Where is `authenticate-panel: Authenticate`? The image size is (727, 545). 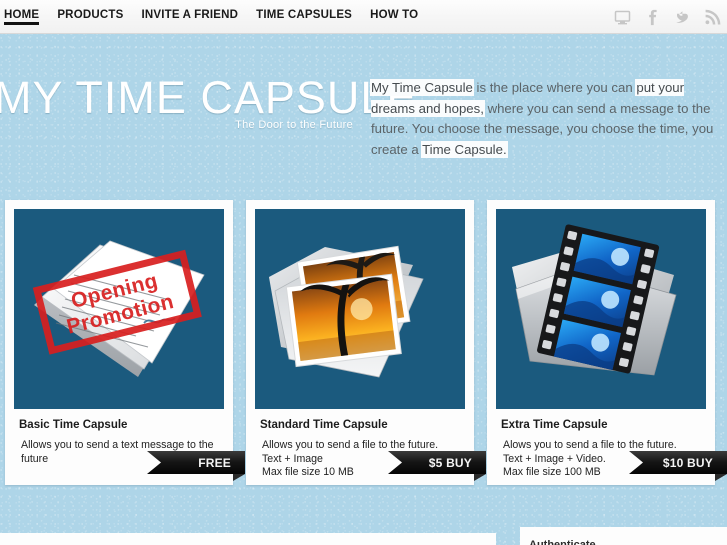
authenticate-panel: Authenticate is located at coordinates (623, 536).